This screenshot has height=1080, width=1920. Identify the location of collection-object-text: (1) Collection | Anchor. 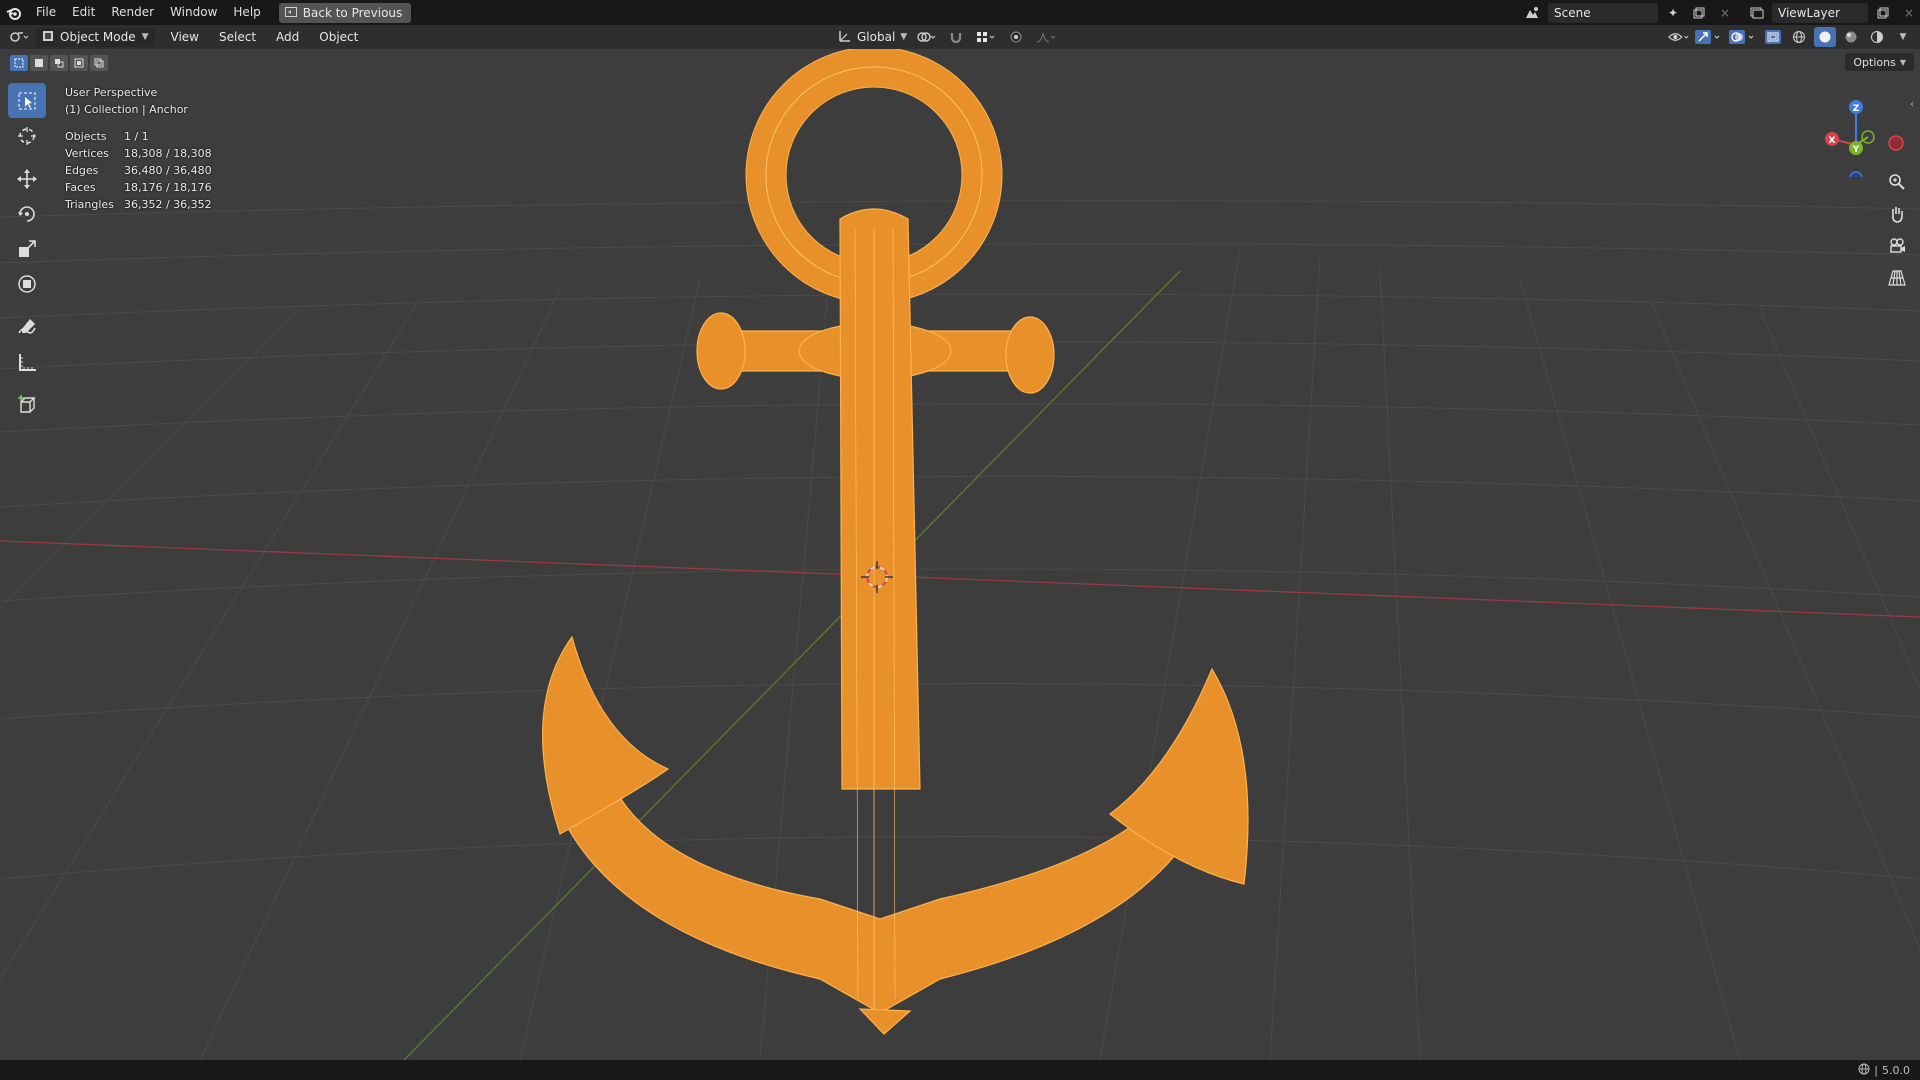
(126, 109).